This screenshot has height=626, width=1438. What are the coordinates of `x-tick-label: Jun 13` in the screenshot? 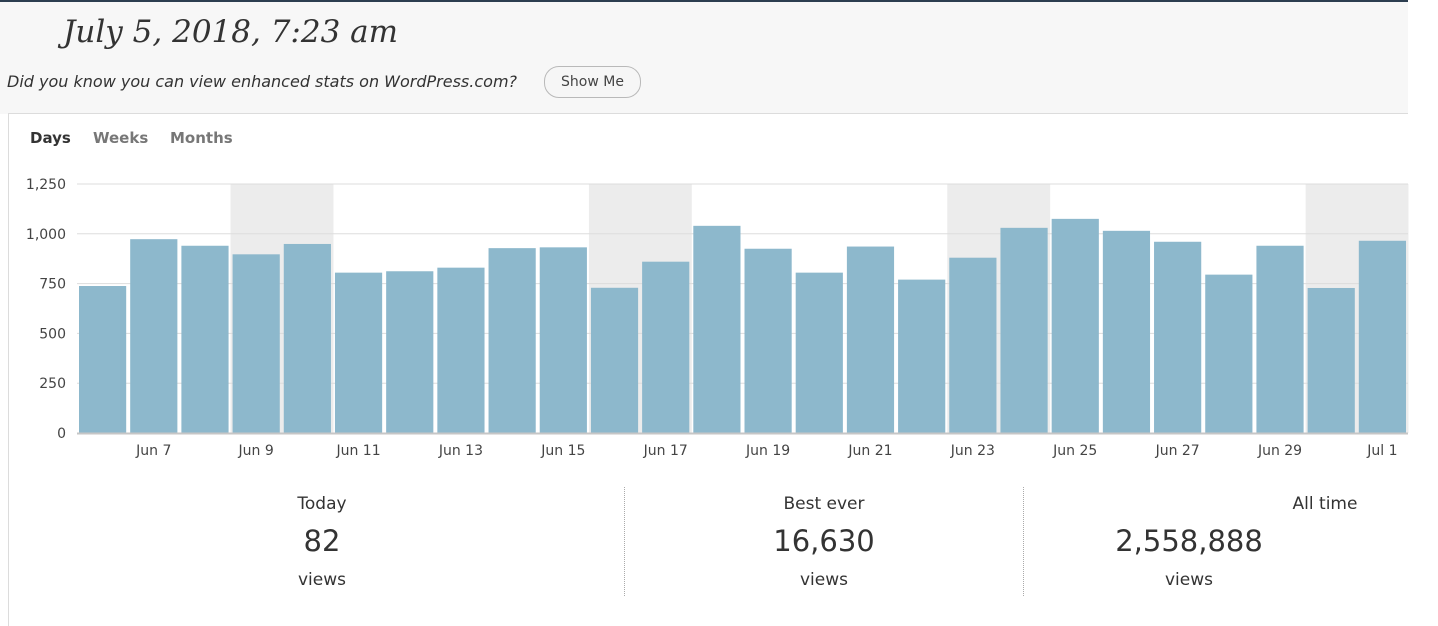 It's located at (460, 451).